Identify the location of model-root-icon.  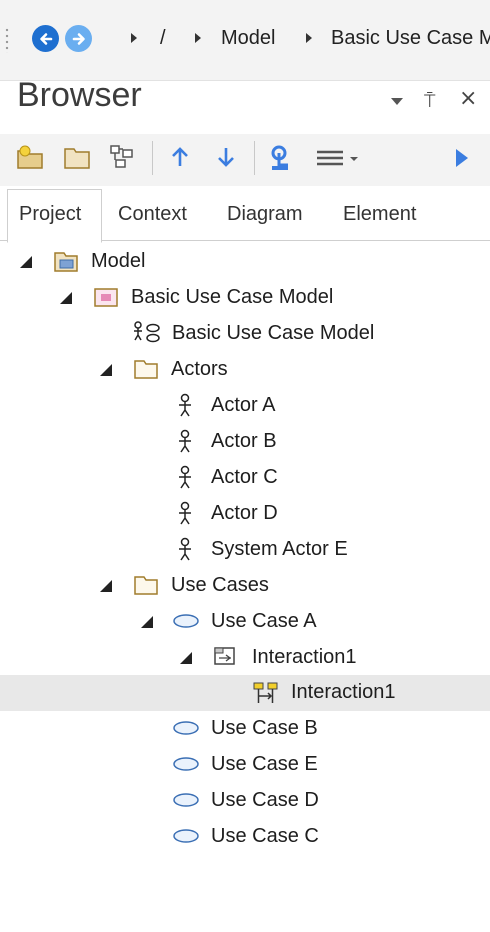
(66, 262).